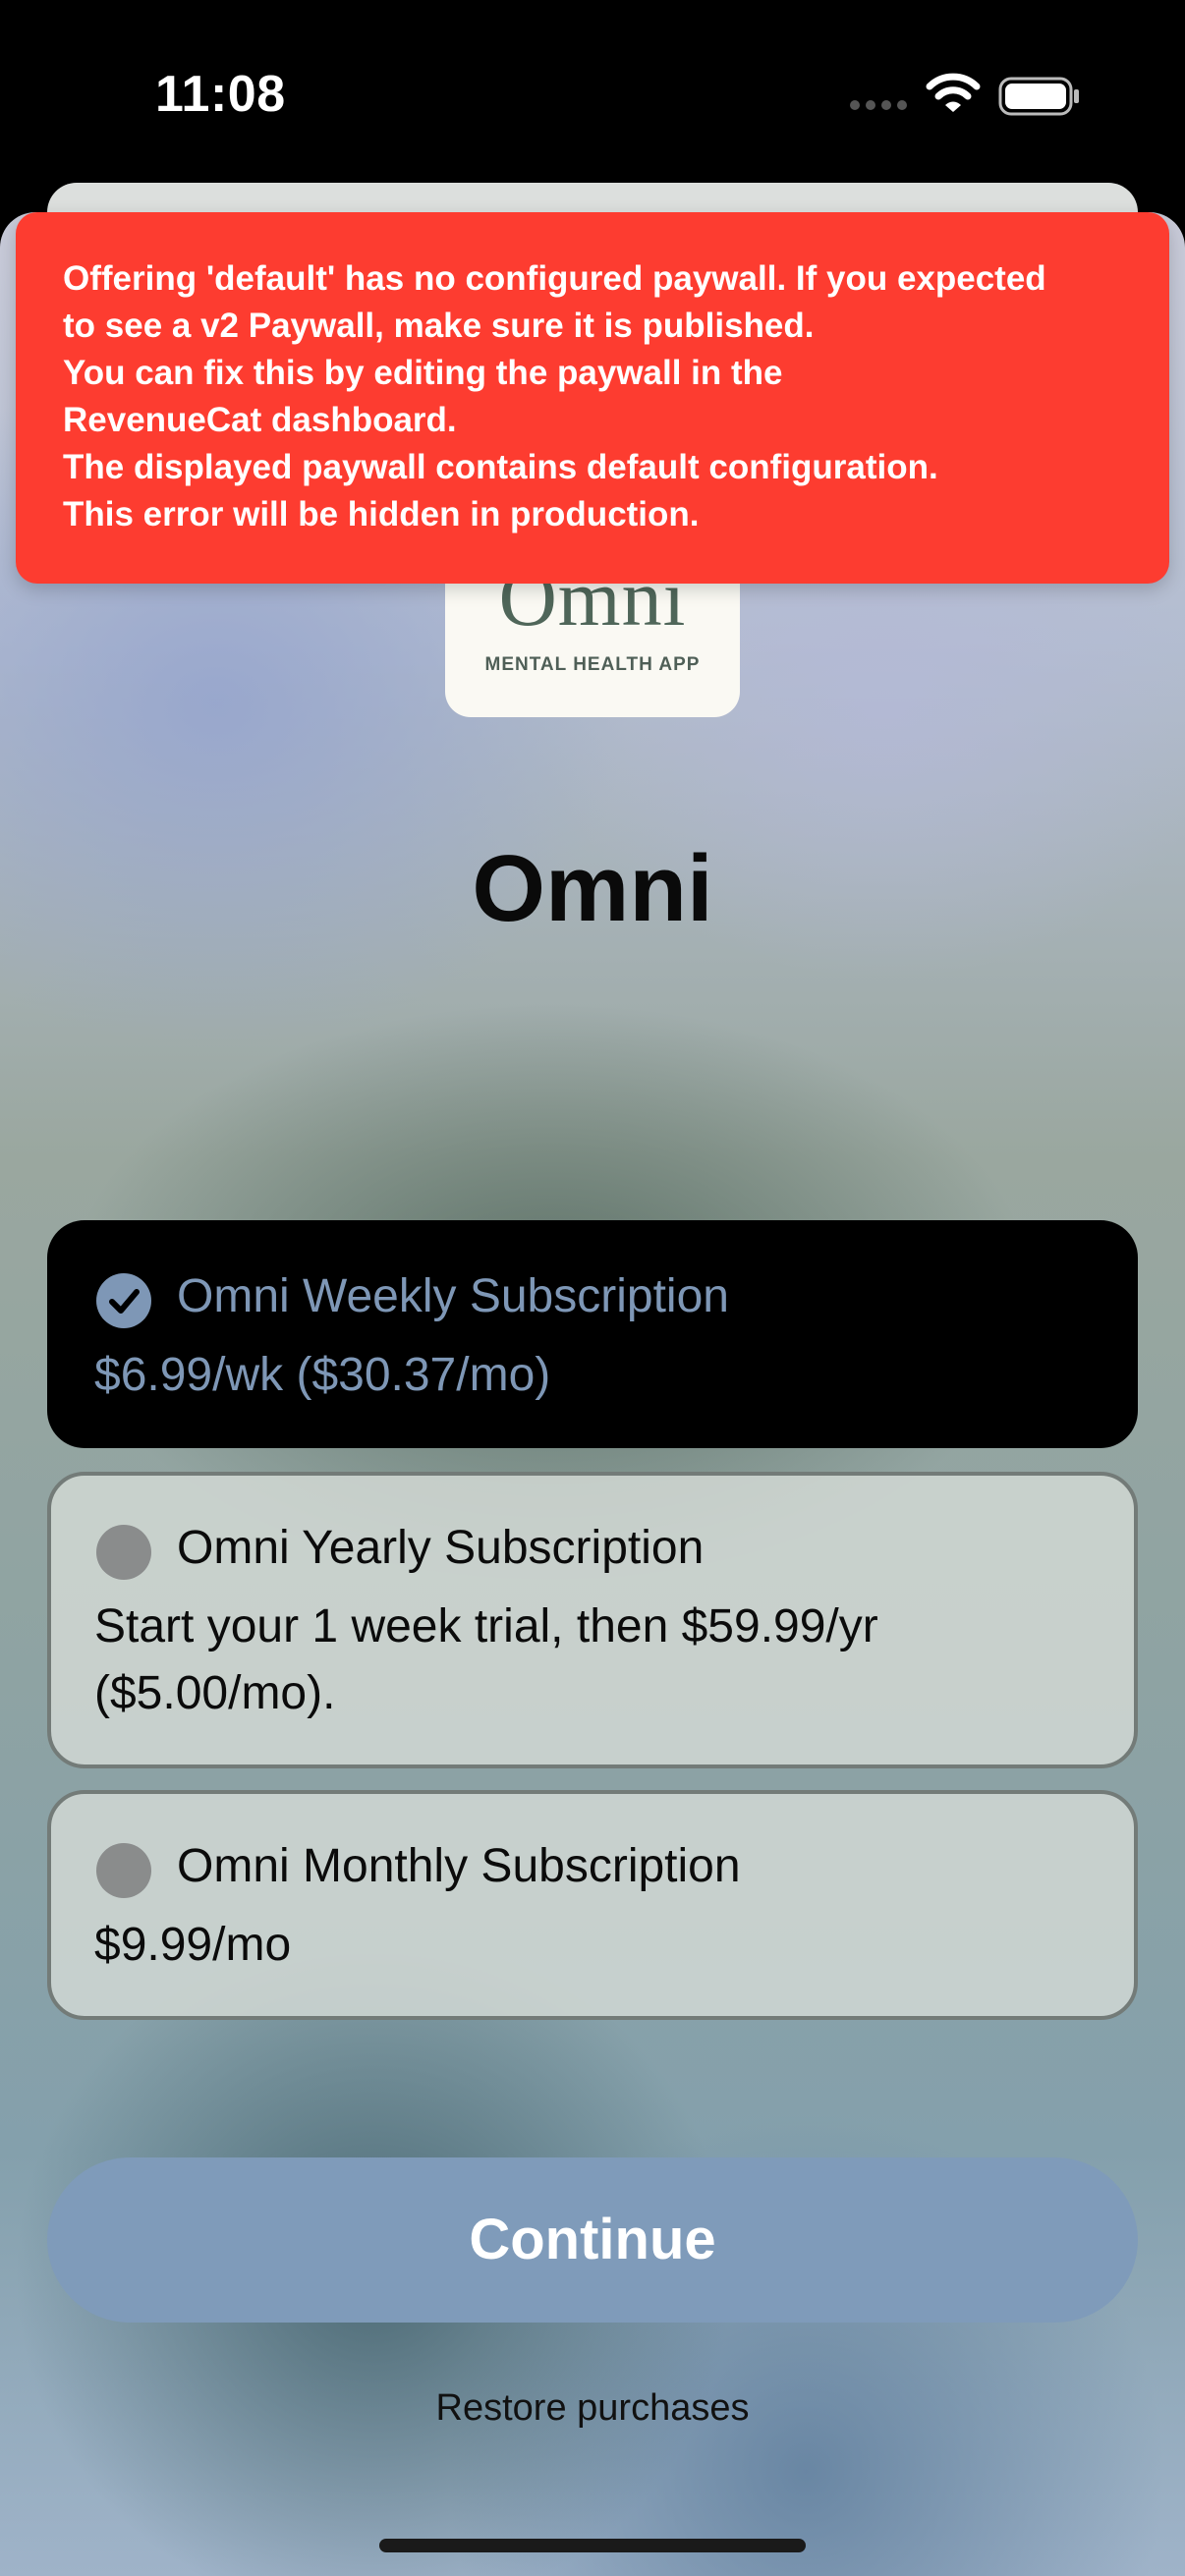 The width and height of the screenshot is (1185, 2576). Describe the element at coordinates (592, 2240) in the screenshot. I see `continue-button: Continue` at that location.